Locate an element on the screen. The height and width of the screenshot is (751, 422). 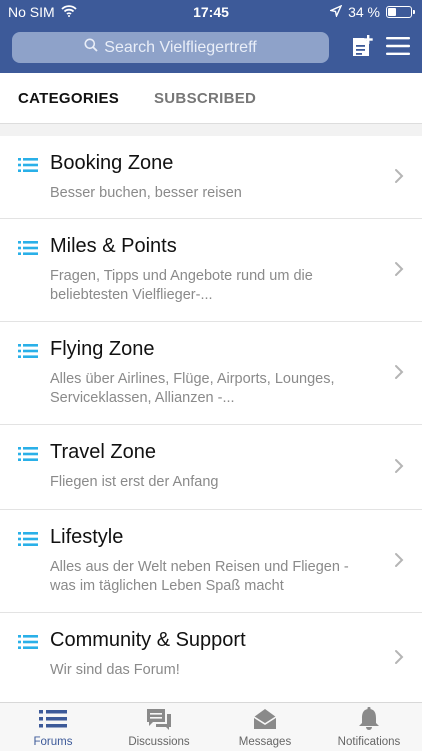
category-row-travel-zone: Travel Zone Fliegen ist erst der Anfang is located at coordinates (211, 467).